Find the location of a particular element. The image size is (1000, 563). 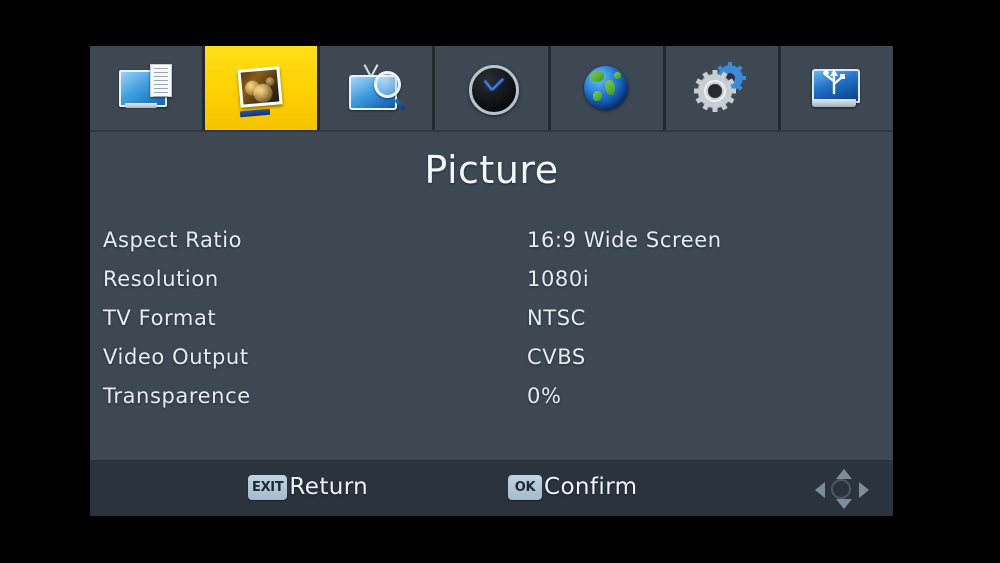

page-title: Picture is located at coordinates (491, 170).